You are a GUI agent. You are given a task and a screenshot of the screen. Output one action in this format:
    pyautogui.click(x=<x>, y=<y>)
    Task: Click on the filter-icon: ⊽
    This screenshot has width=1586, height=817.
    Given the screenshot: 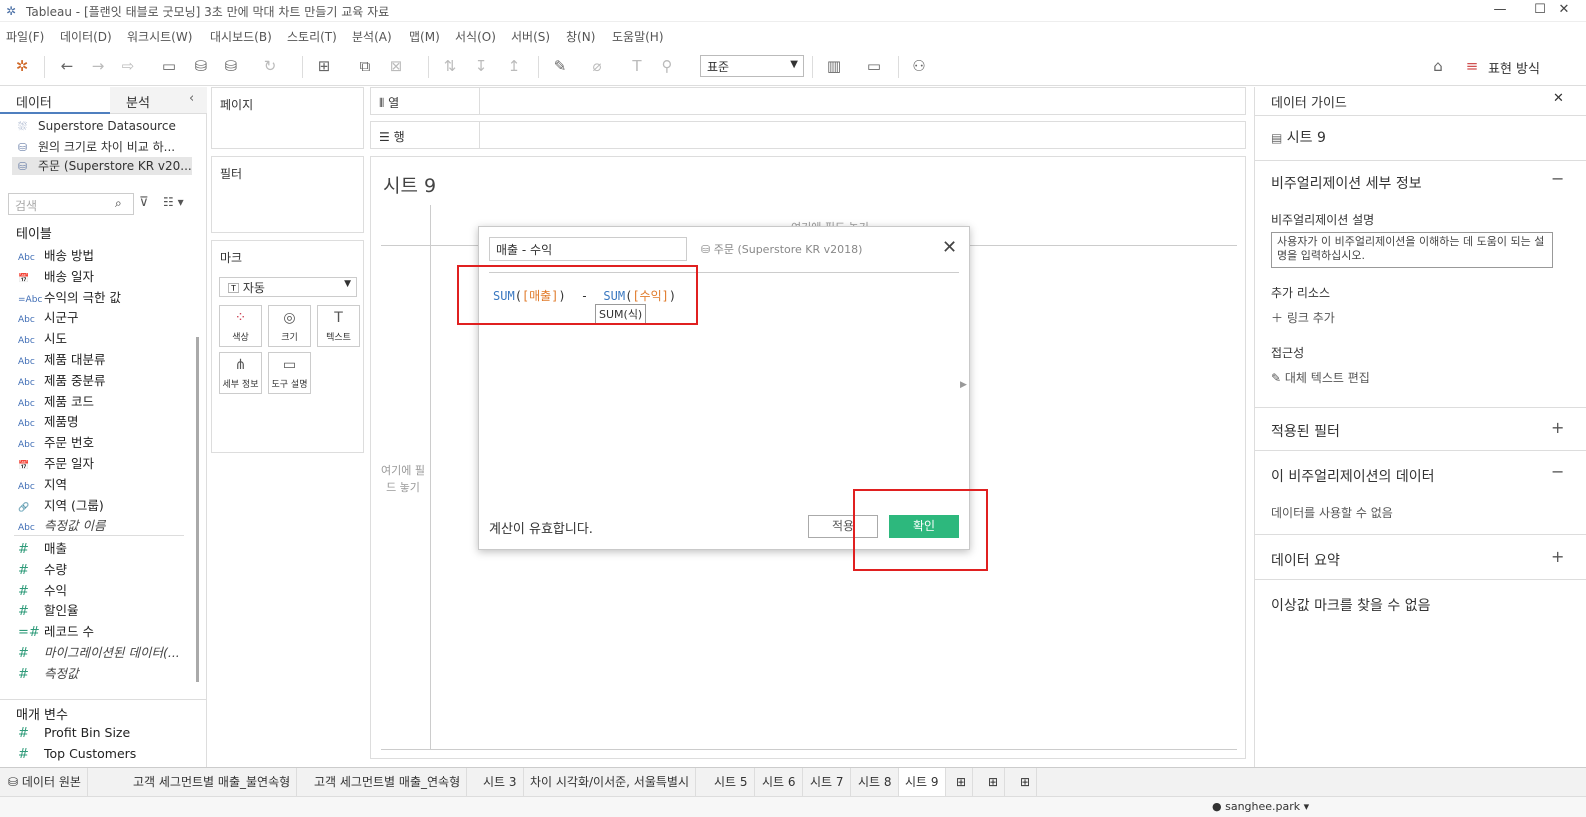 What is the action you would take?
    pyautogui.click(x=144, y=202)
    